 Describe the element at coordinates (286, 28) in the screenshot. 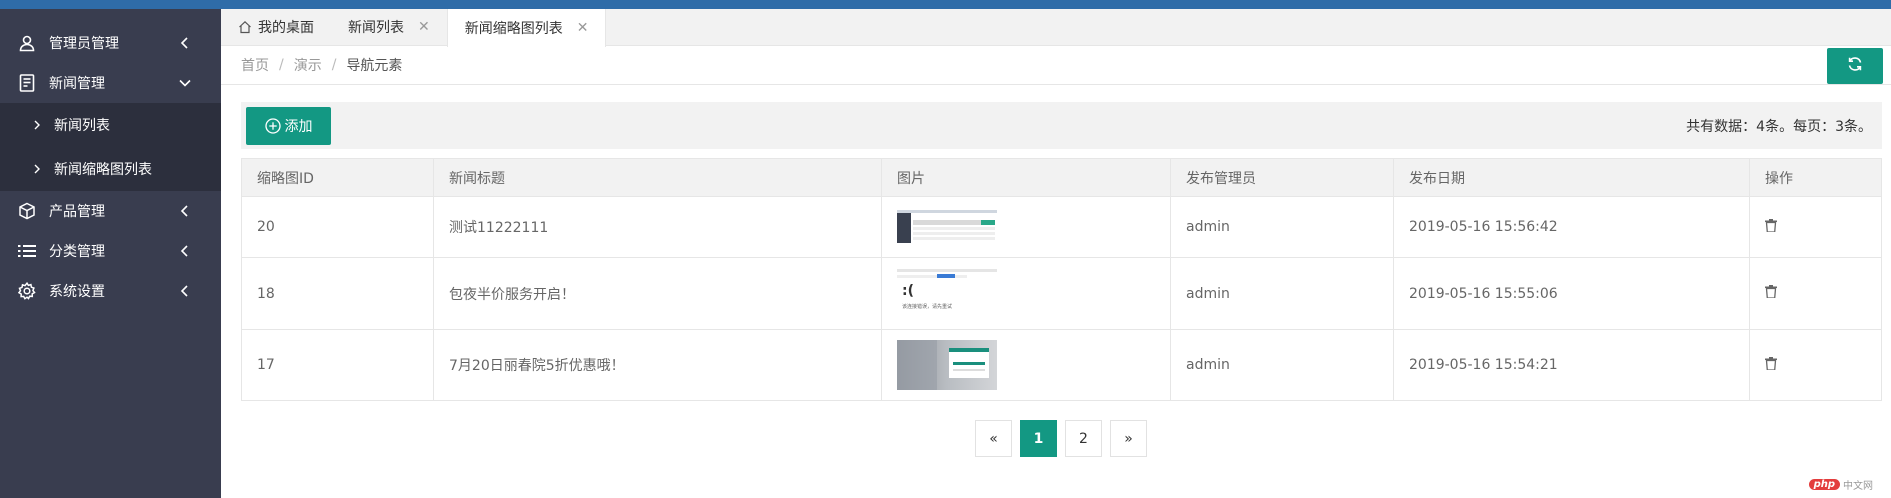

I see `tab-label: 我的桌面` at that location.